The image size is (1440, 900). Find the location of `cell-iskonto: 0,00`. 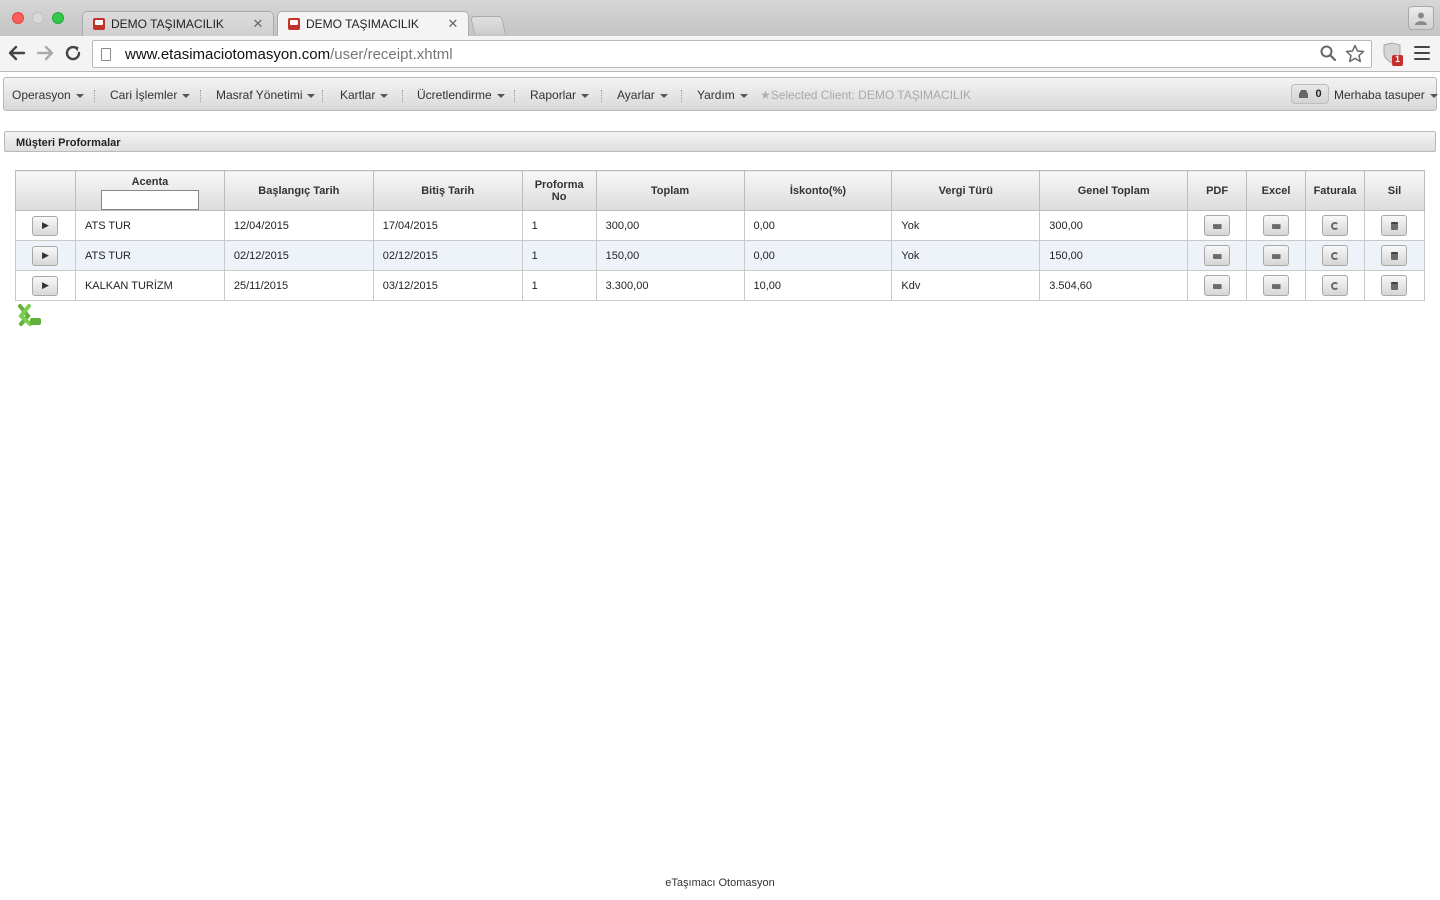

cell-iskonto: 0,00 is located at coordinates (818, 225).